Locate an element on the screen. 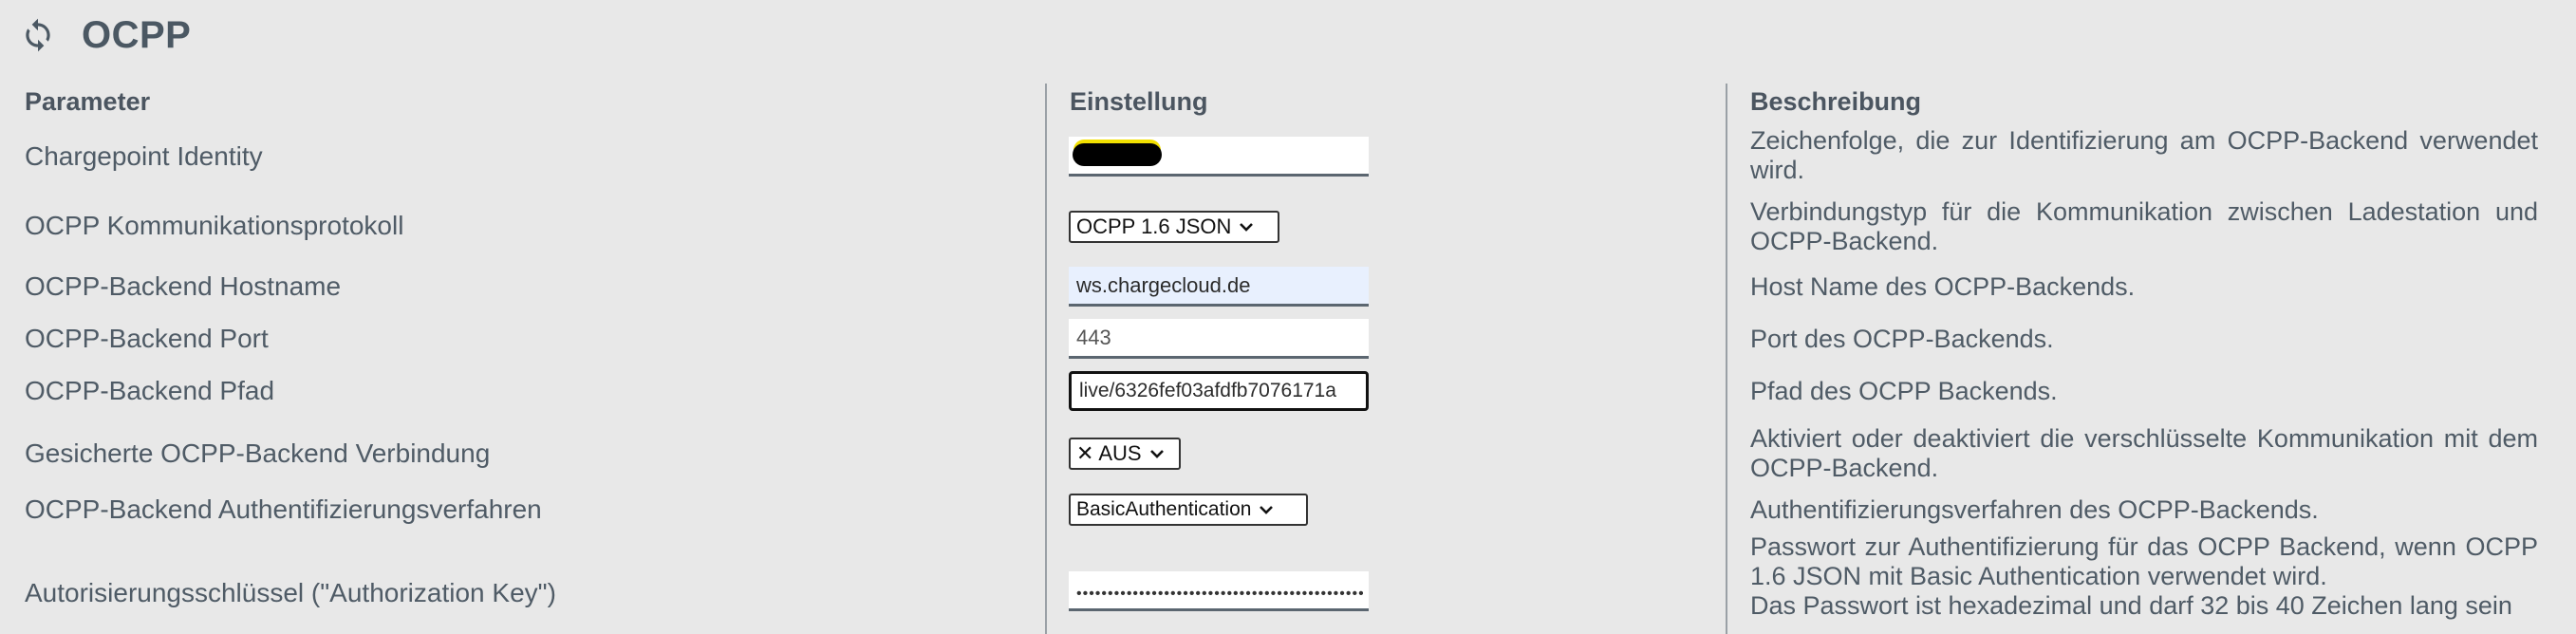 This screenshot has height=634, width=2576. auth-method-select: BasicAuthentication is located at coordinates (1188, 510).